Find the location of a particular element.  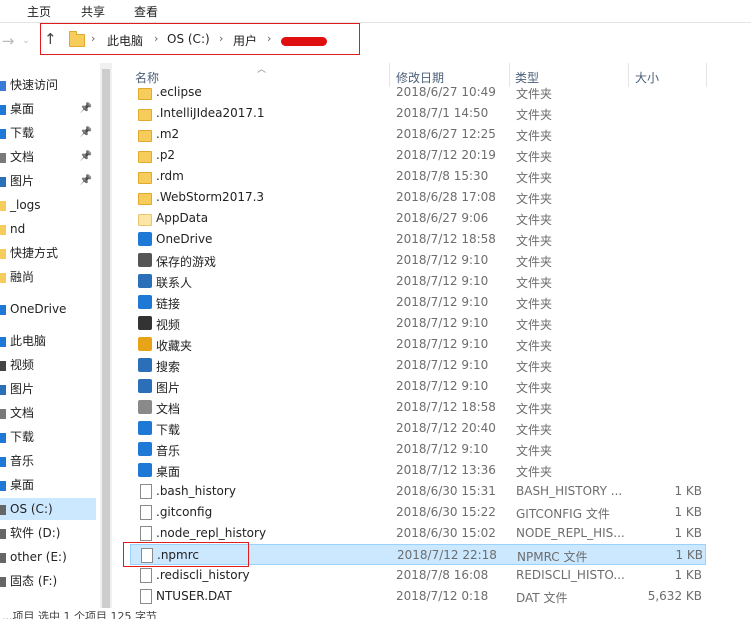

file-row: .p2 2018/7/12 20:19 文件夹 is located at coordinates (418, 155).